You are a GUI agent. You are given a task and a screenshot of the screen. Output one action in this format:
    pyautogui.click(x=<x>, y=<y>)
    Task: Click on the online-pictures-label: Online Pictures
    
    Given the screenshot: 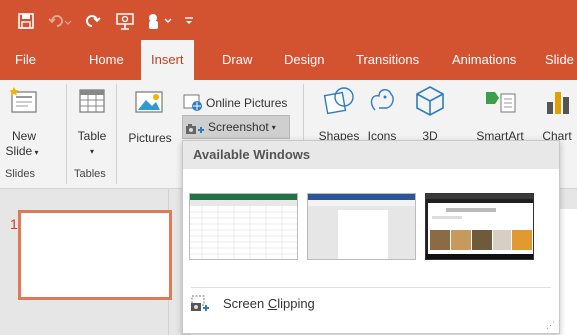 What is the action you would take?
    pyautogui.click(x=247, y=103)
    